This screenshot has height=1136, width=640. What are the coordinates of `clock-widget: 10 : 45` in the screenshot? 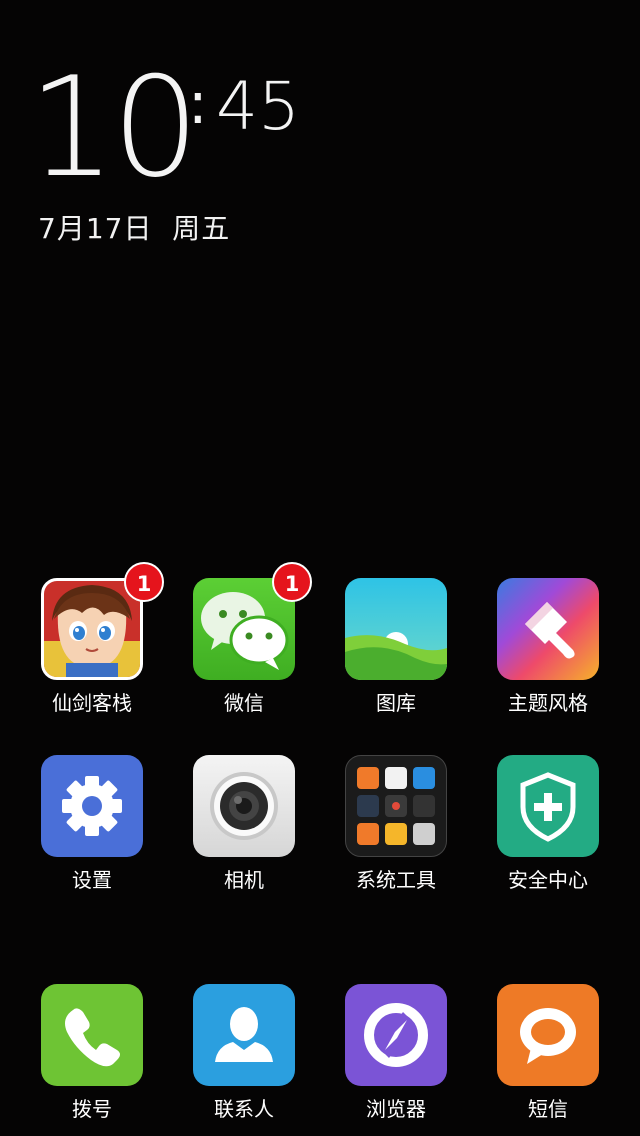 It's located at (188, 128).